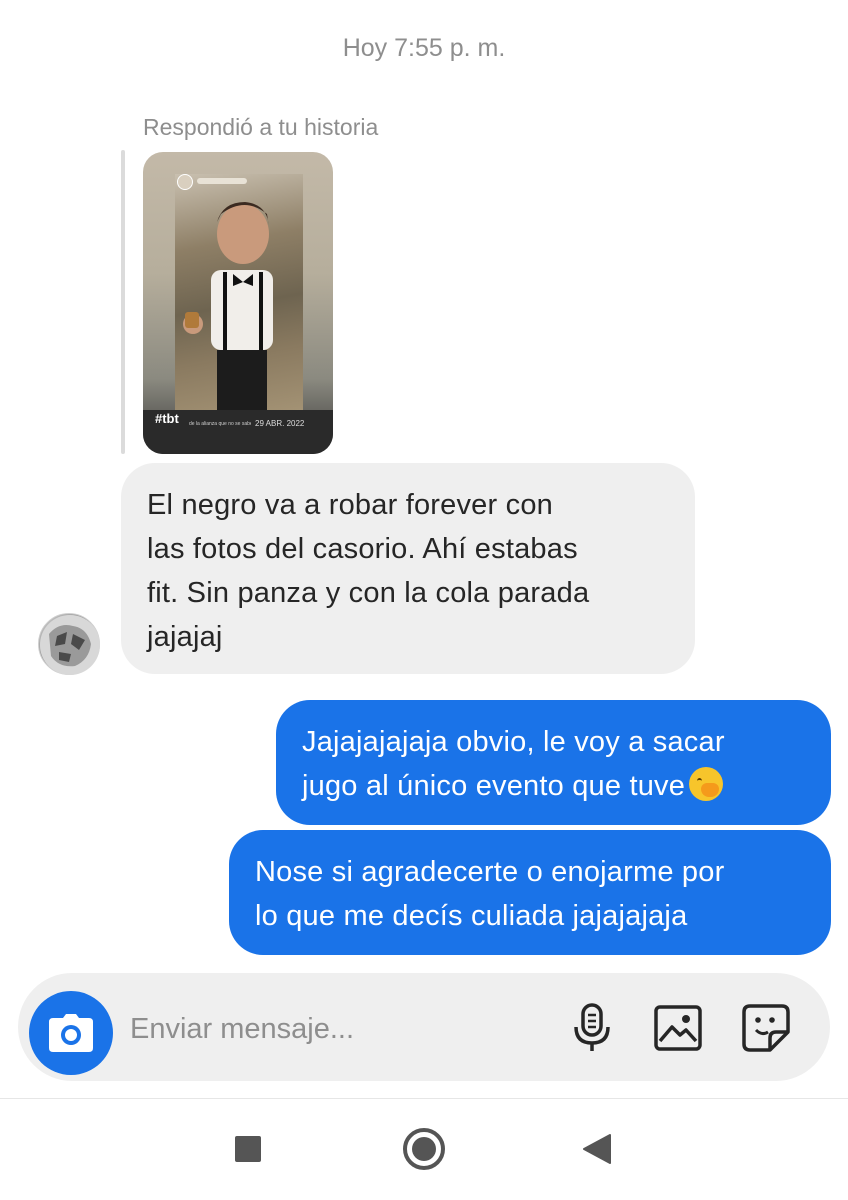 The height and width of the screenshot is (1200, 848). I want to click on message-line: Nose si agradecerte o enojarme por, so click(490, 872).